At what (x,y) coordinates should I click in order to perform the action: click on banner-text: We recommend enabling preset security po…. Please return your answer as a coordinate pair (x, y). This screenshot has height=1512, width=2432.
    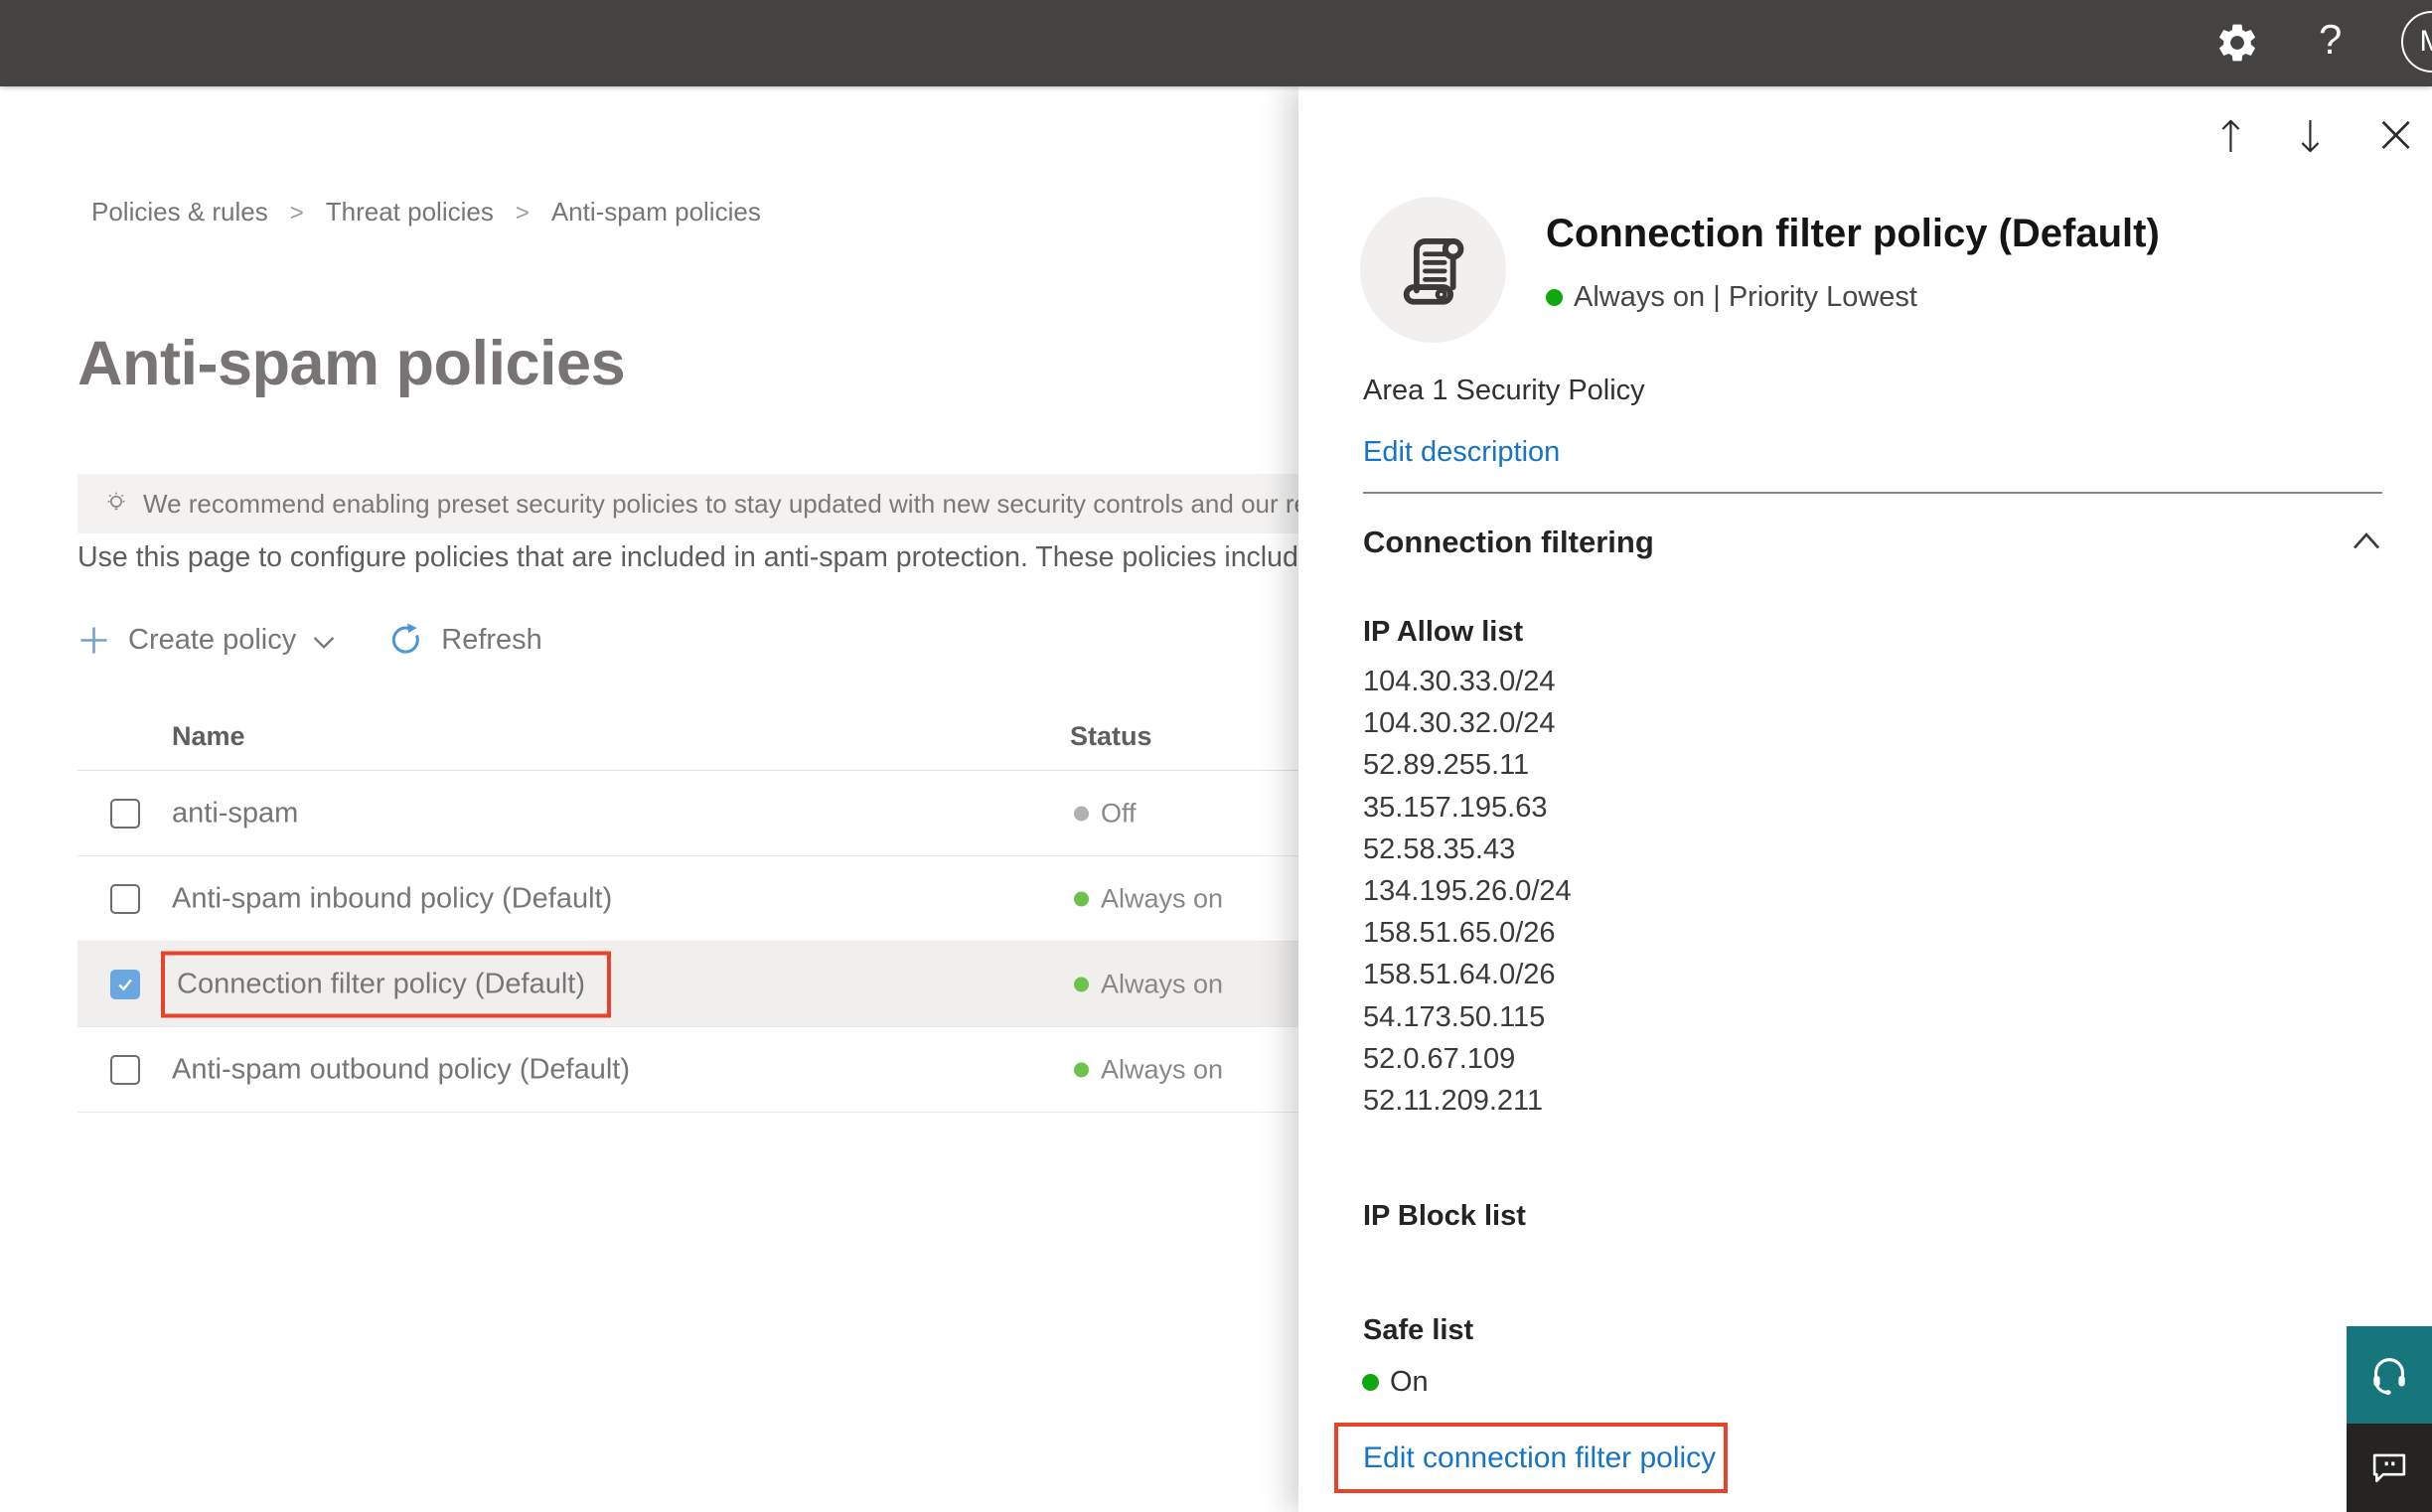
    Looking at the image, I should click on (768, 503).